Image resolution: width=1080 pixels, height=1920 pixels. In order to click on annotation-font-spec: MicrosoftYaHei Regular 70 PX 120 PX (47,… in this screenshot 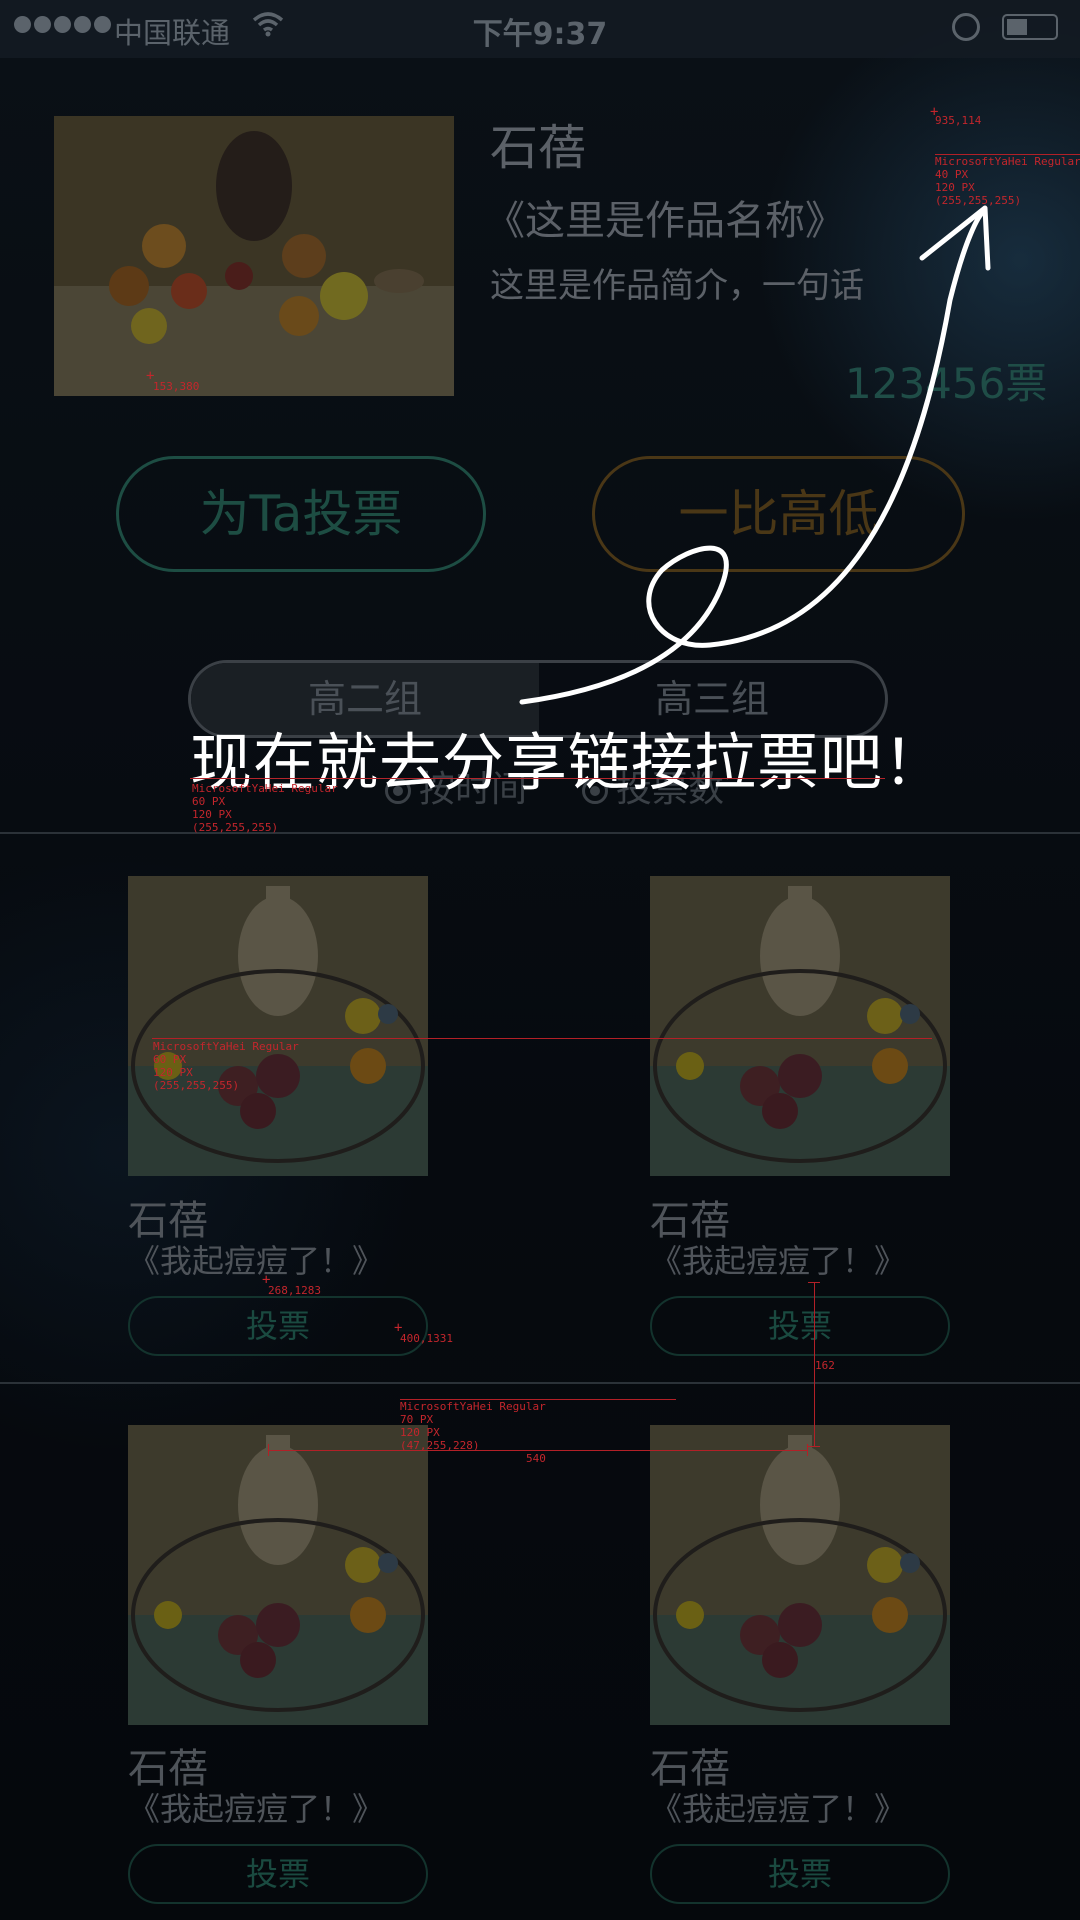, I will do `click(473, 1426)`.